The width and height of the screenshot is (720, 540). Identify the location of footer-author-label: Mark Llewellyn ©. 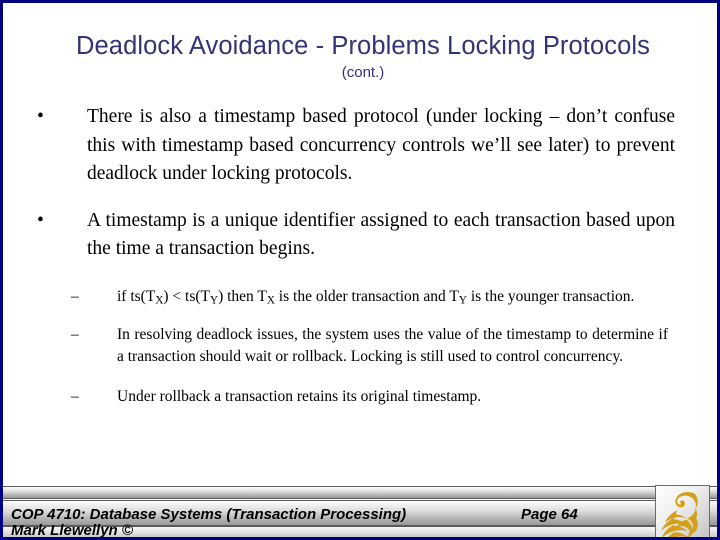
(72, 530).